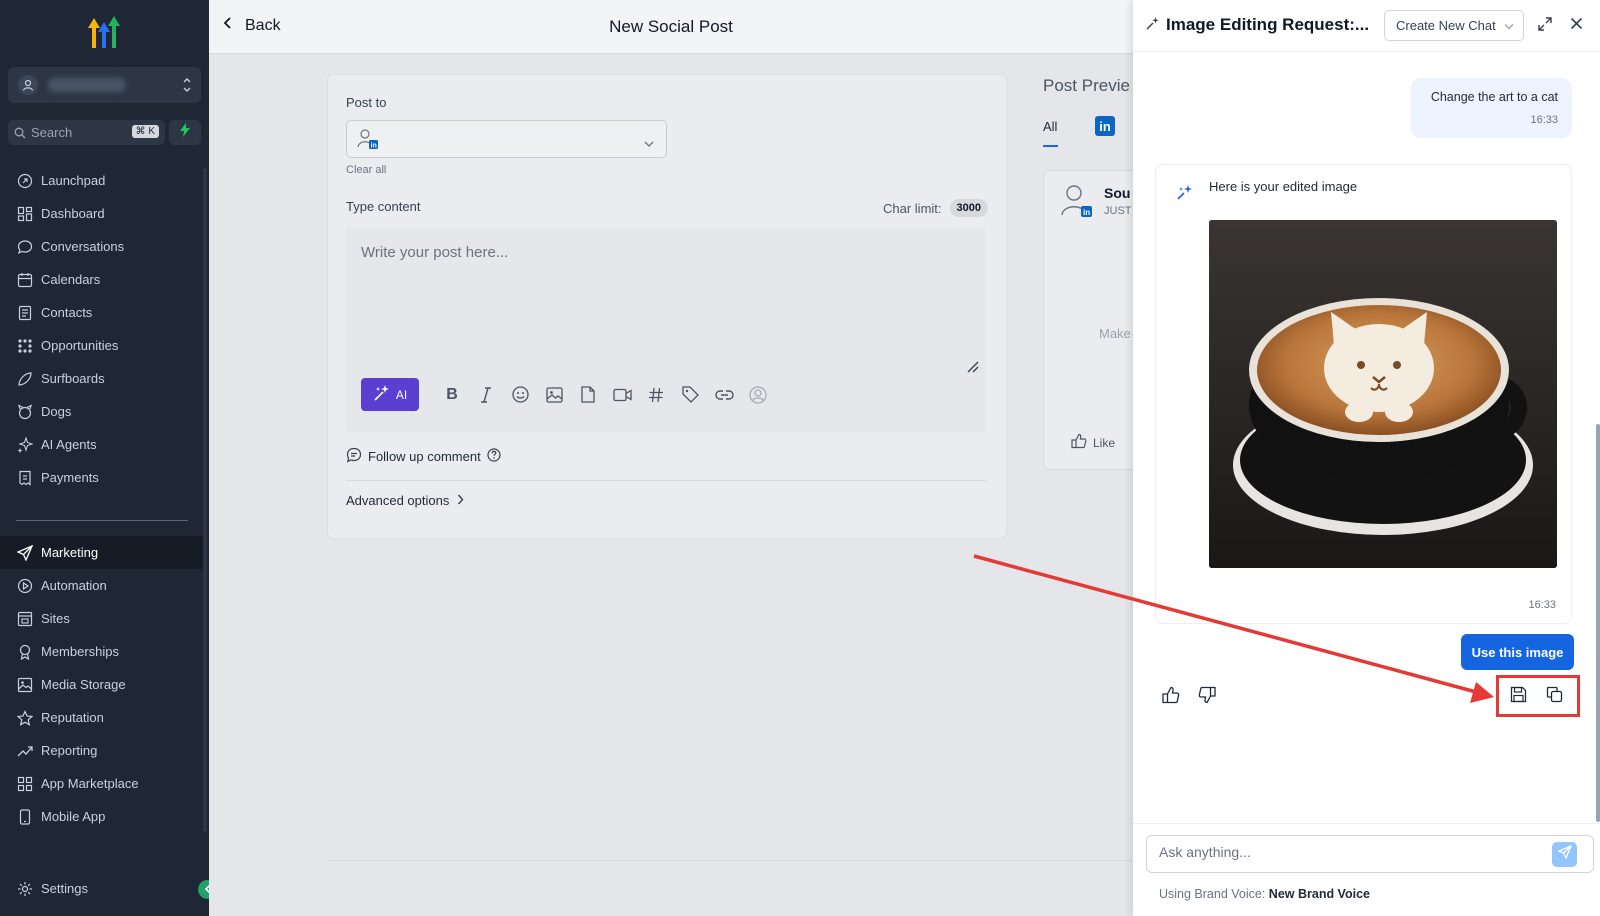 The width and height of the screenshot is (1600, 916). What do you see at coordinates (73, 180) in the screenshot?
I see `sidebar-item-label: Launchpad` at bounding box center [73, 180].